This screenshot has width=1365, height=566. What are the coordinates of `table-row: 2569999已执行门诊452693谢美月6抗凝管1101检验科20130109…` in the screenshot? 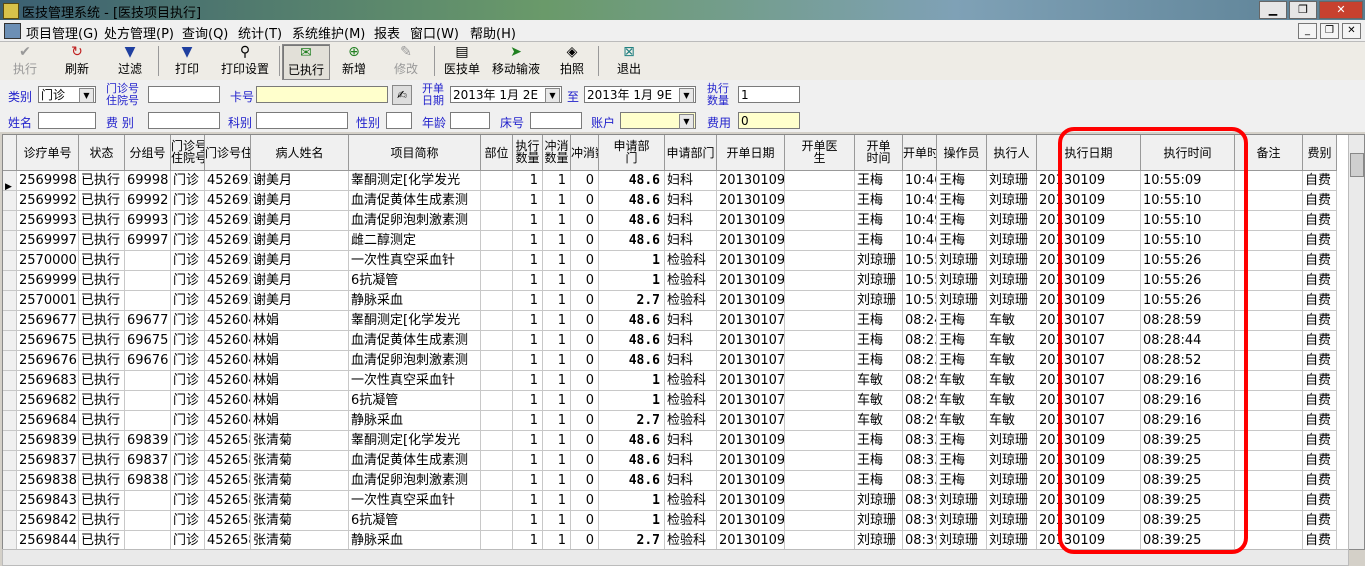 It's located at (675, 281).